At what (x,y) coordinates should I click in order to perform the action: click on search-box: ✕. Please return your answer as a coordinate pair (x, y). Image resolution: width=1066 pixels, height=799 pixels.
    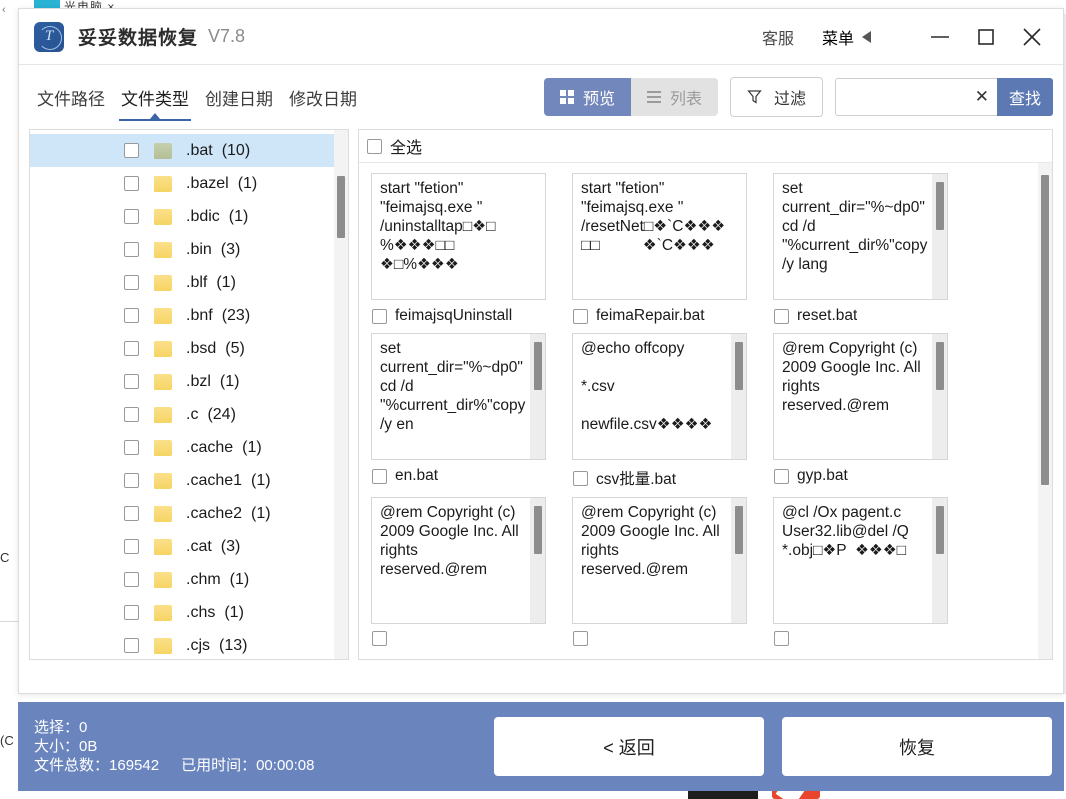
    Looking at the image, I should click on (915, 97).